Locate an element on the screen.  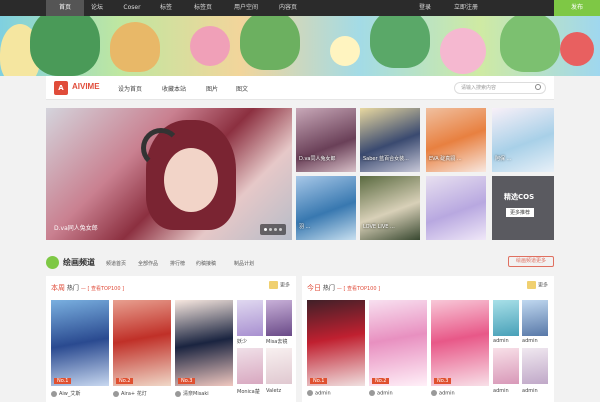
topnav-home: 首页 is located at coordinates (65, 8).